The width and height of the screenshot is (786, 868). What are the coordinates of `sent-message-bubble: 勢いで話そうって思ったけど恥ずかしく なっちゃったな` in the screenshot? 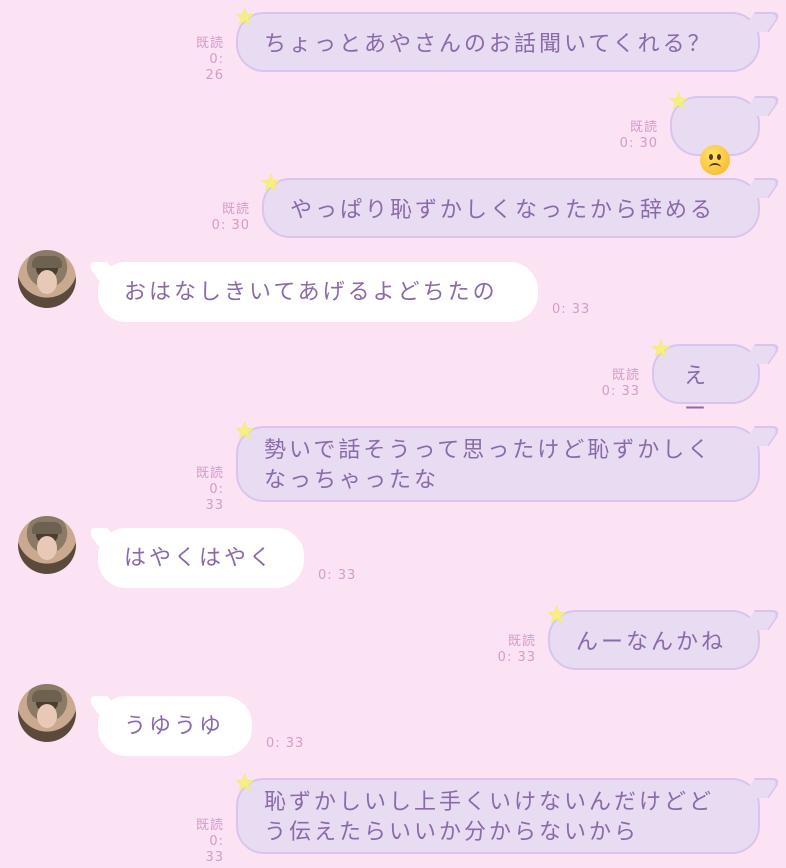 It's located at (498, 464).